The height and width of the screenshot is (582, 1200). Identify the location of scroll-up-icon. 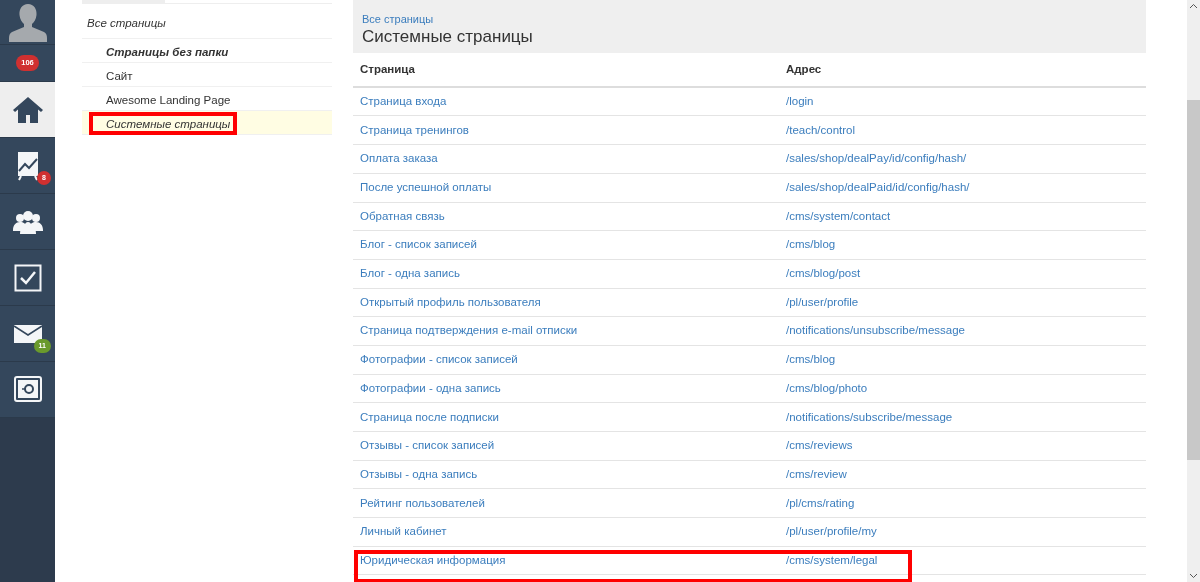
(1193, 6).